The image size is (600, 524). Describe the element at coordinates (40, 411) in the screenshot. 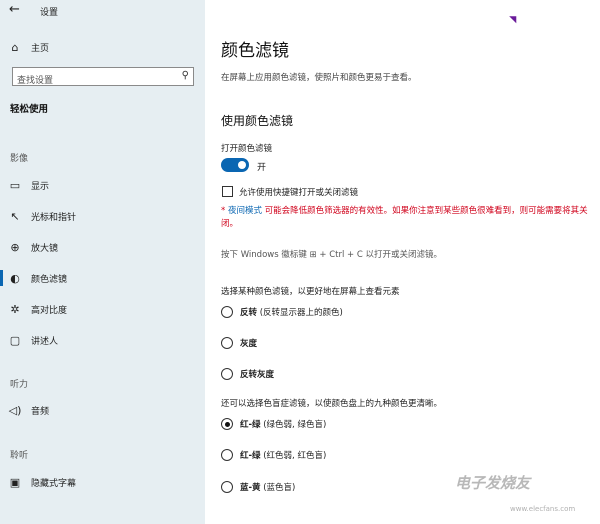

I see `sidebar-item-label: 音频` at that location.